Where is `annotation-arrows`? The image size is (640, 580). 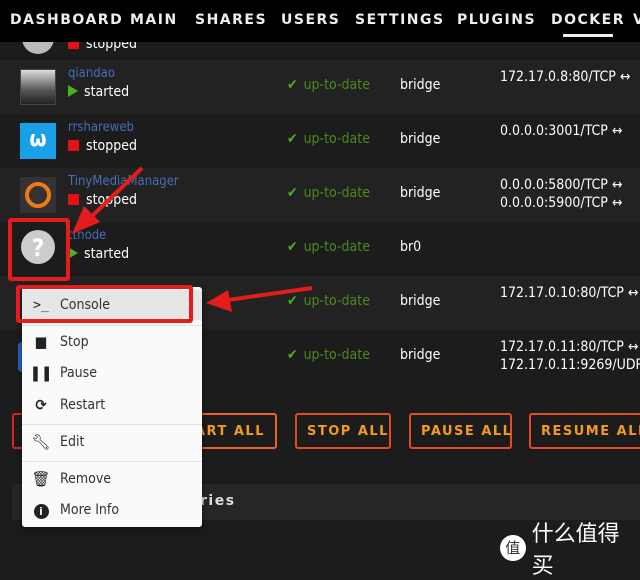 annotation-arrows is located at coordinates (192, 239).